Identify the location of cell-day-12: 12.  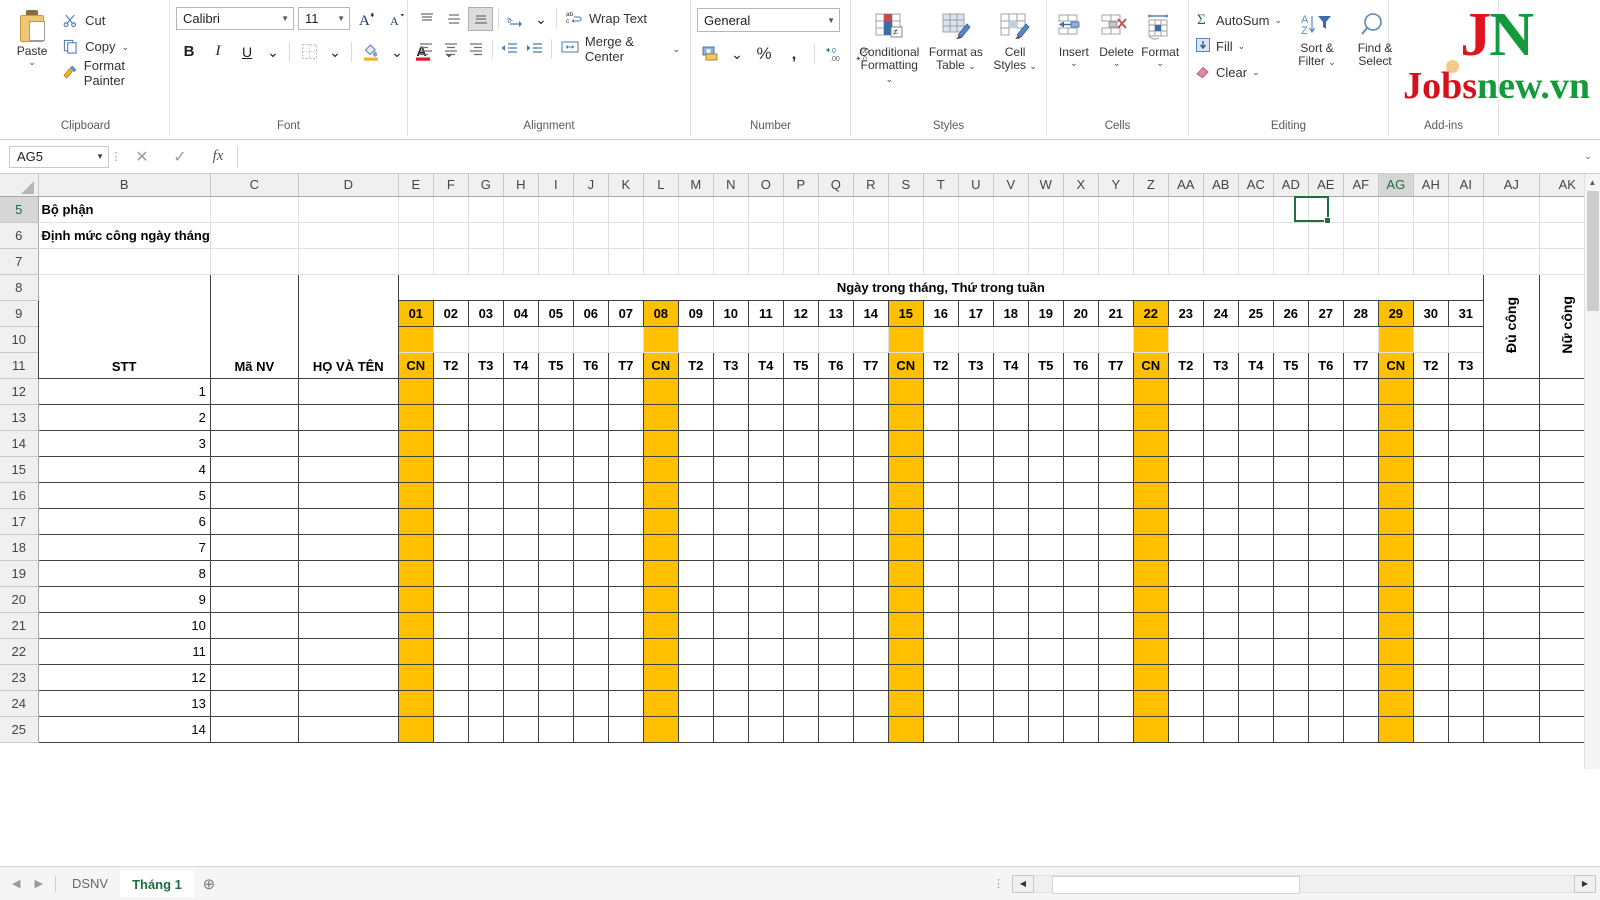
(800, 313).